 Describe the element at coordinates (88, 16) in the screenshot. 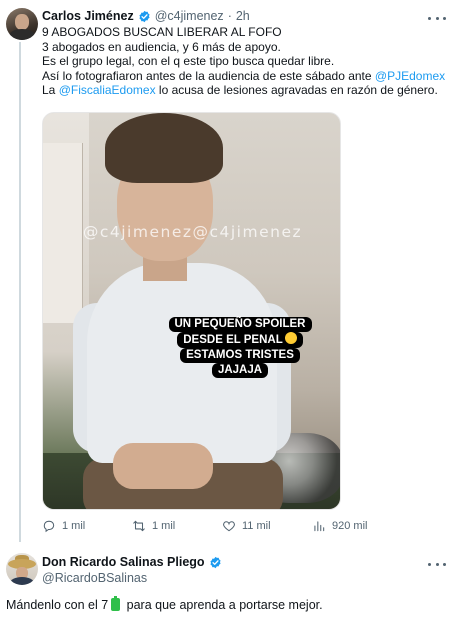

I see `author-name: Carlos Jiménez` at that location.